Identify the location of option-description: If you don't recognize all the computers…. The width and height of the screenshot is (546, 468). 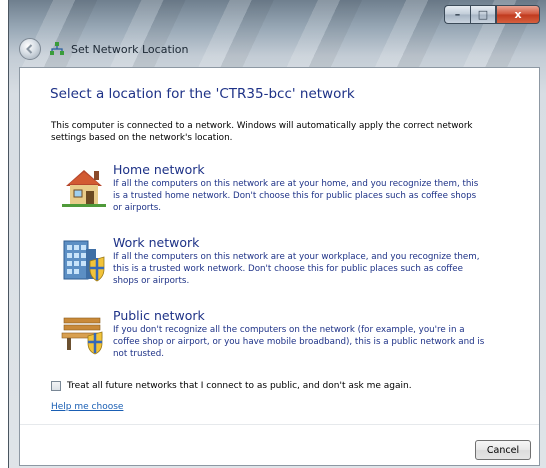
(299, 342).